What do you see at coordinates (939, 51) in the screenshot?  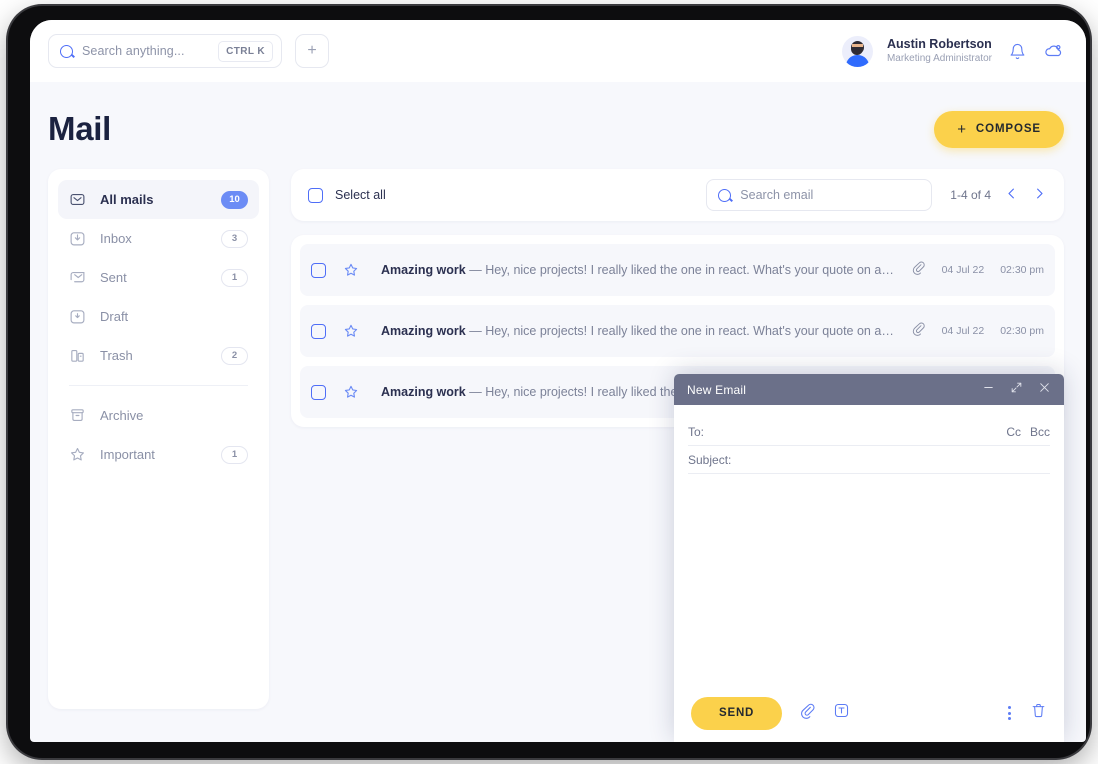 I see `user-info: Austin Robertson Marketing Administrator` at bounding box center [939, 51].